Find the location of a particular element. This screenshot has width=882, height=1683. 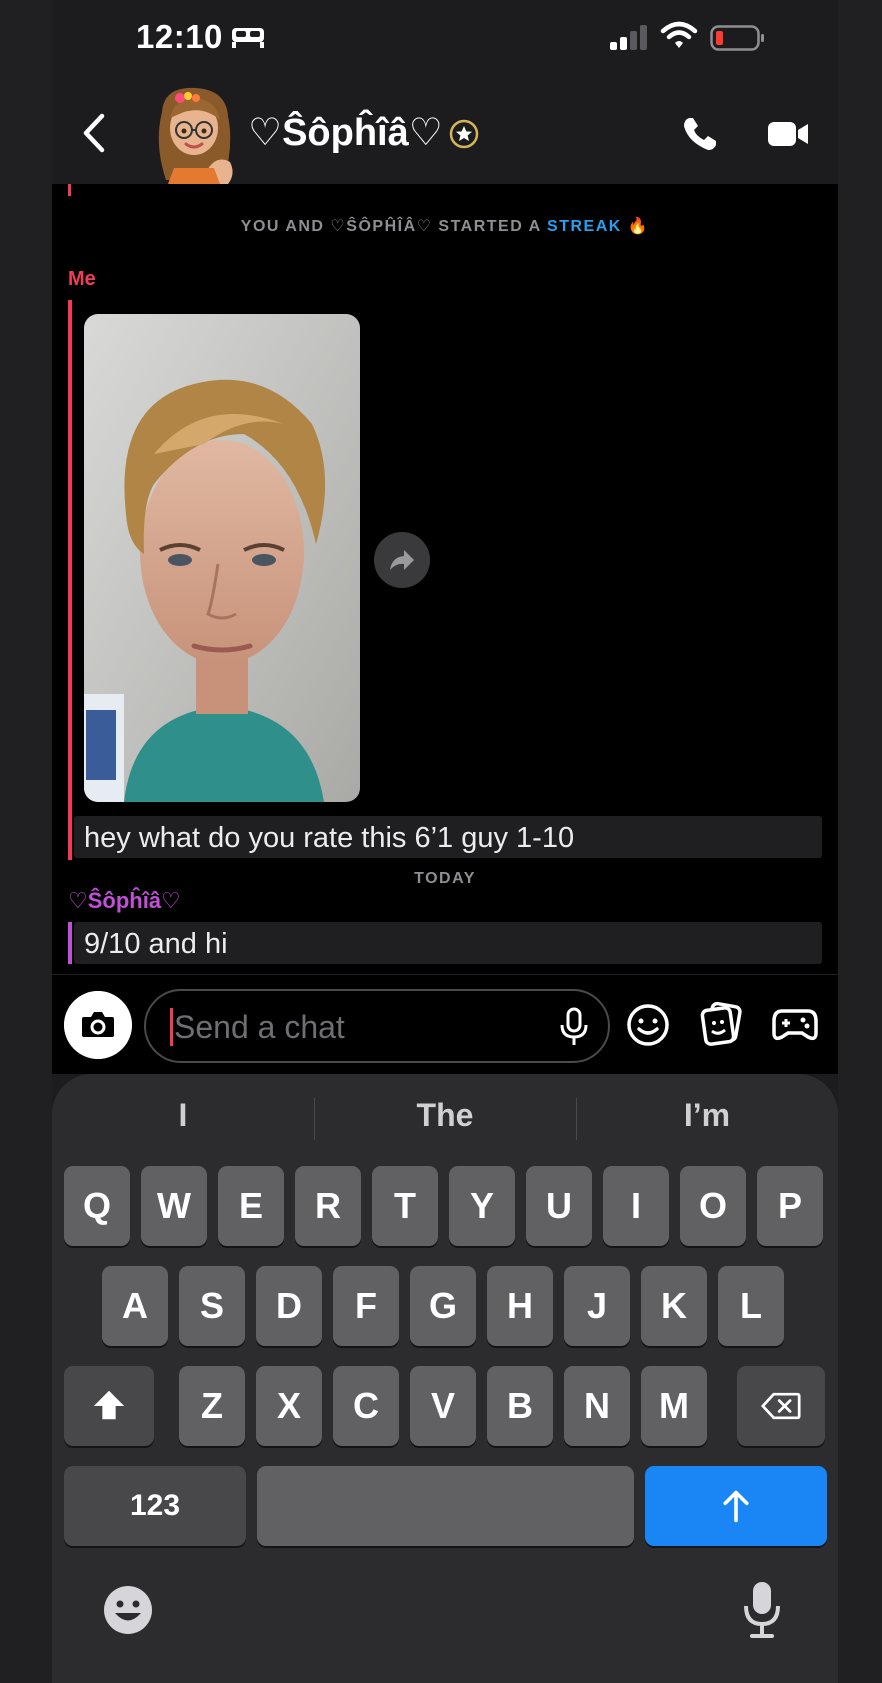

suggestion-3: I’m is located at coordinates (707, 1115).